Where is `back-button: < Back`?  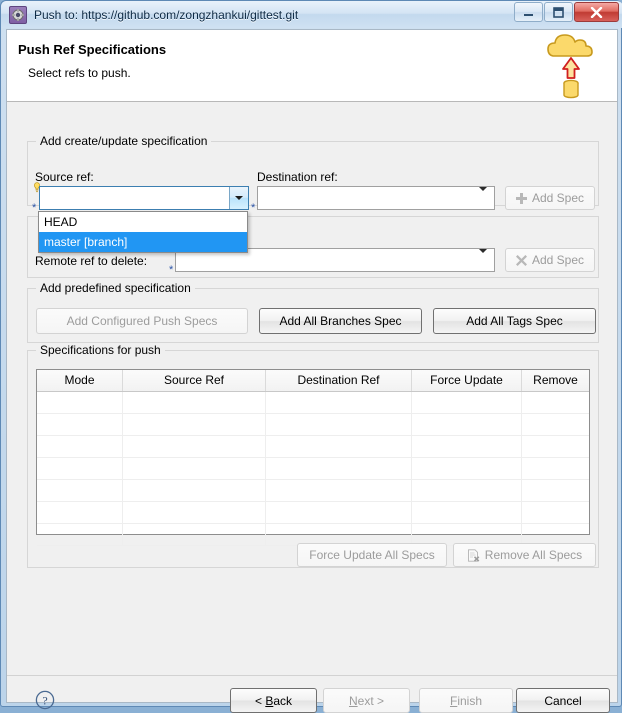 back-button: < Back is located at coordinates (273, 700).